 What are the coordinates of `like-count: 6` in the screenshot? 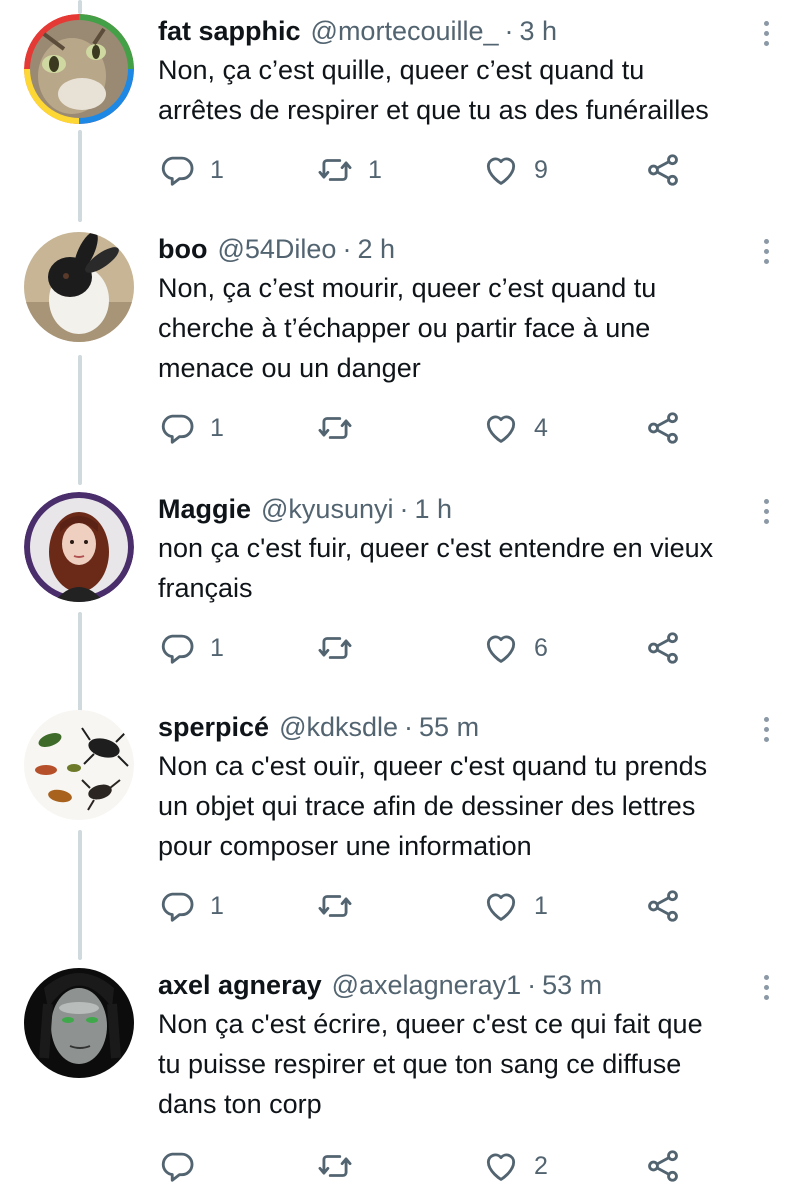 It's located at (541, 647).